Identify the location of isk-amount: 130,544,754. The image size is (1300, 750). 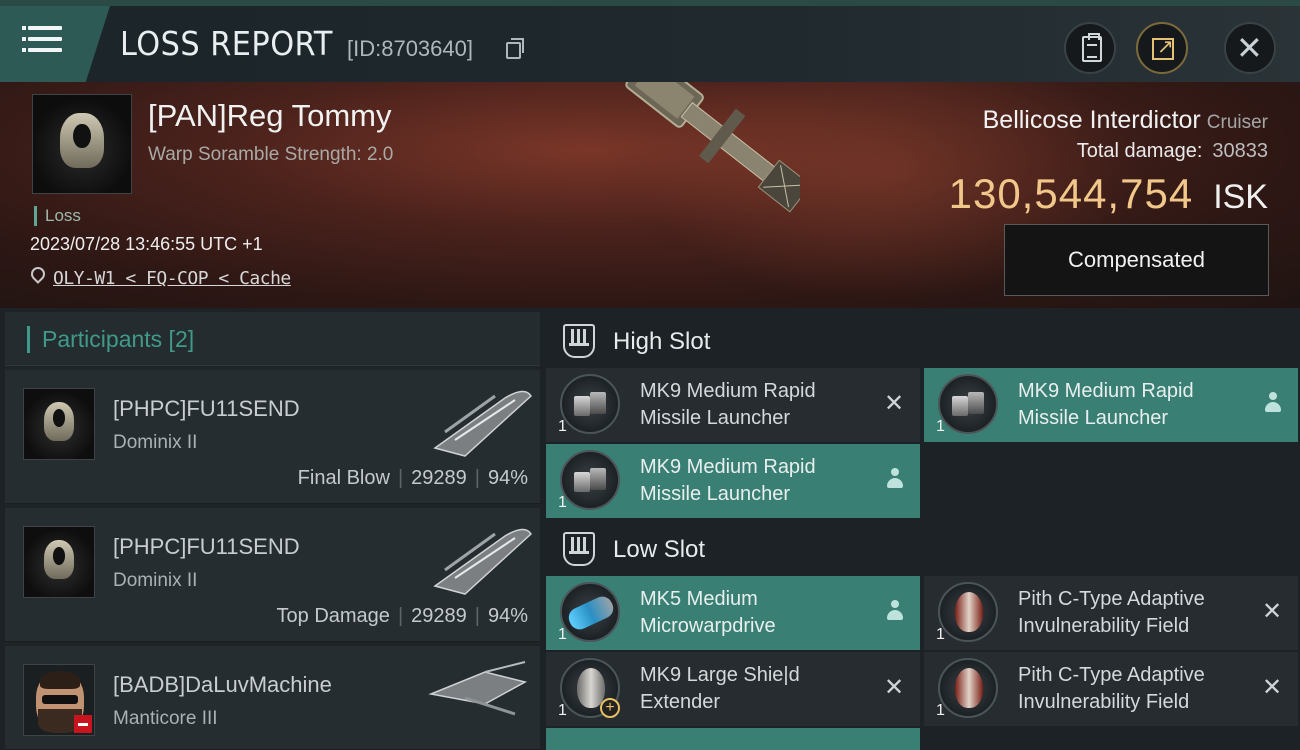
(1071, 193).